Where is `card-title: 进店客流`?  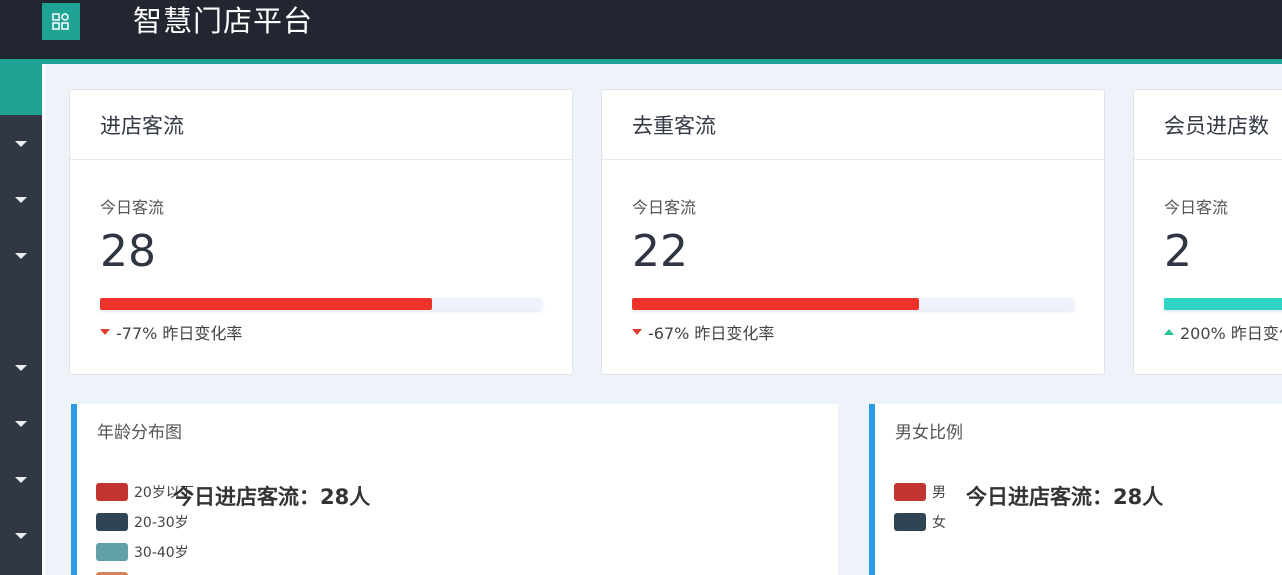 card-title: 进店客流 is located at coordinates (321, 125).